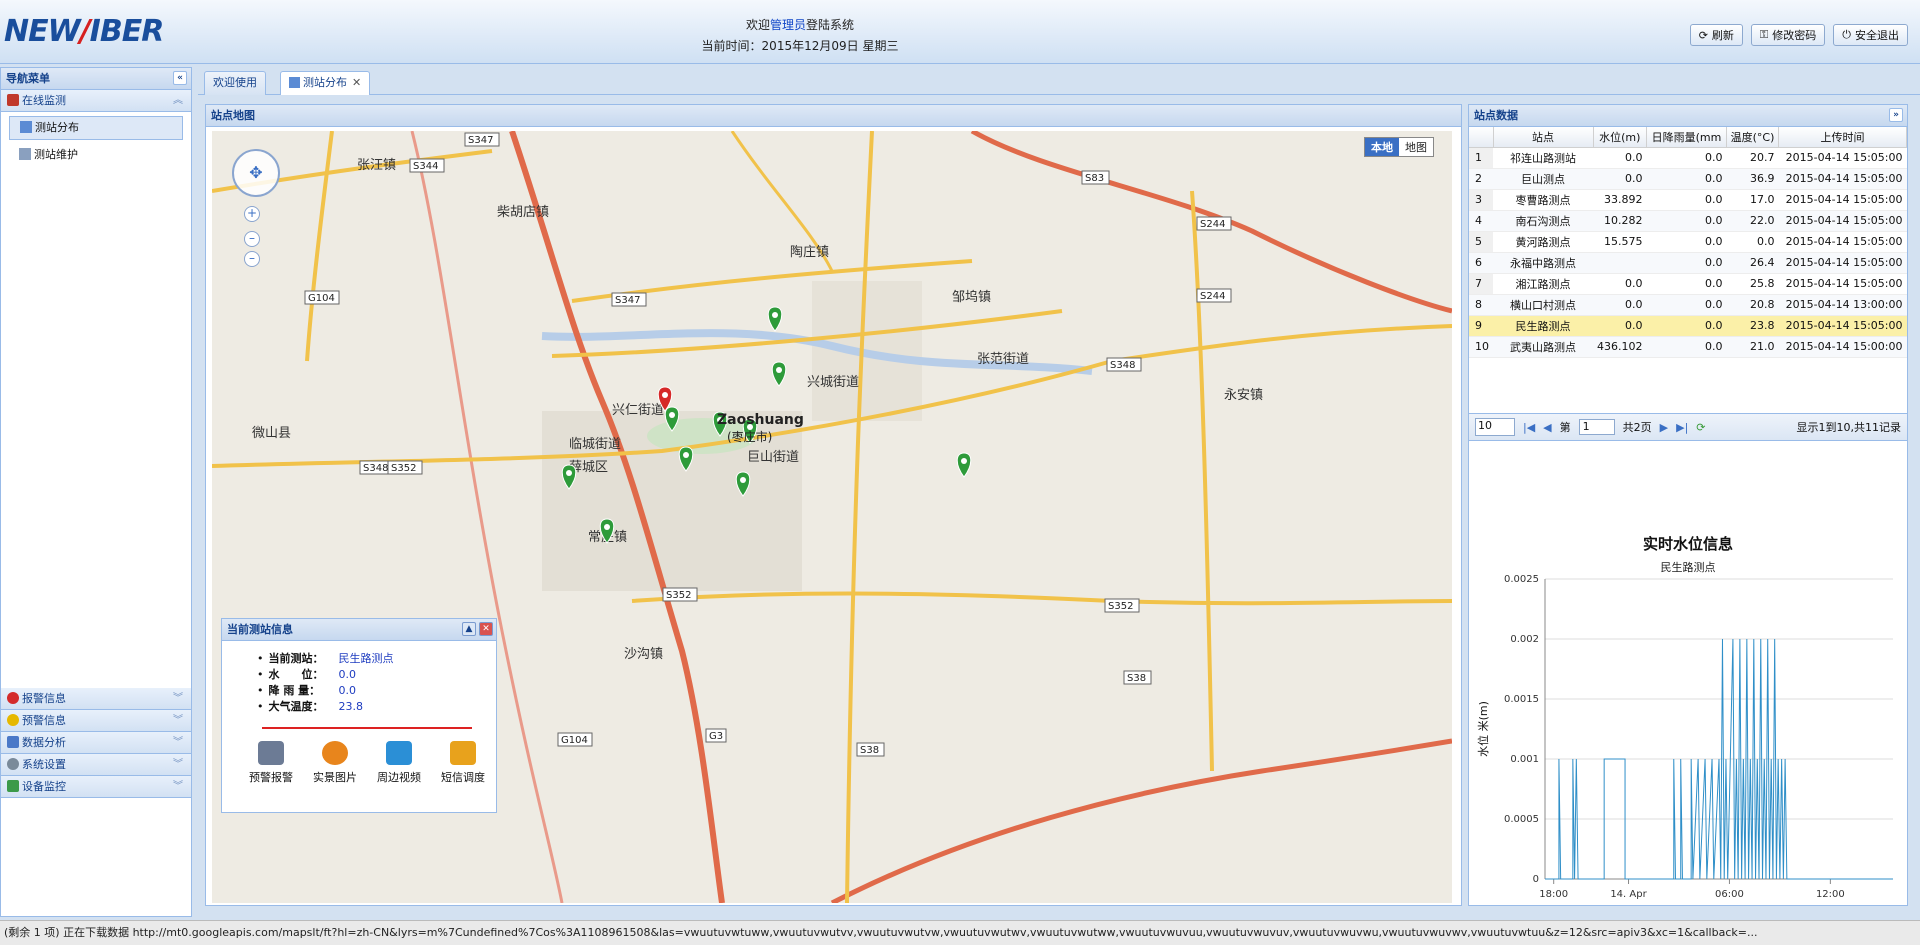  Describe the element at coordinates (1041, 598) in the screenshot. I see `road-s352` at that location.